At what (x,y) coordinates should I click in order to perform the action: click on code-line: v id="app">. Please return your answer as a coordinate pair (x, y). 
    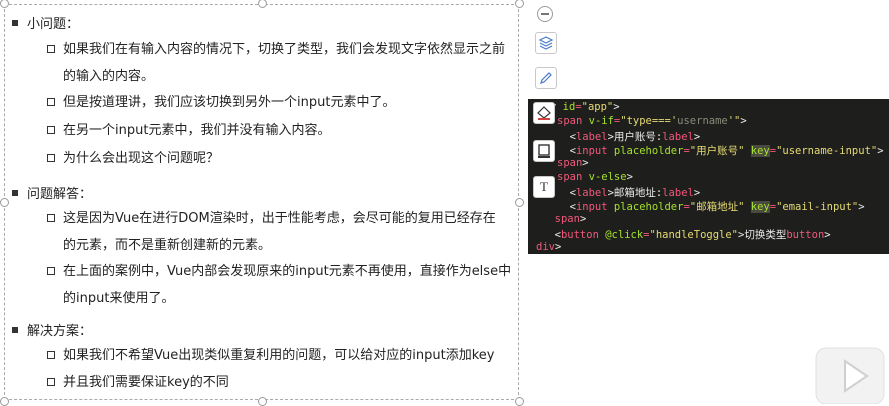
    Looking at the image, I should click on (585, 107).